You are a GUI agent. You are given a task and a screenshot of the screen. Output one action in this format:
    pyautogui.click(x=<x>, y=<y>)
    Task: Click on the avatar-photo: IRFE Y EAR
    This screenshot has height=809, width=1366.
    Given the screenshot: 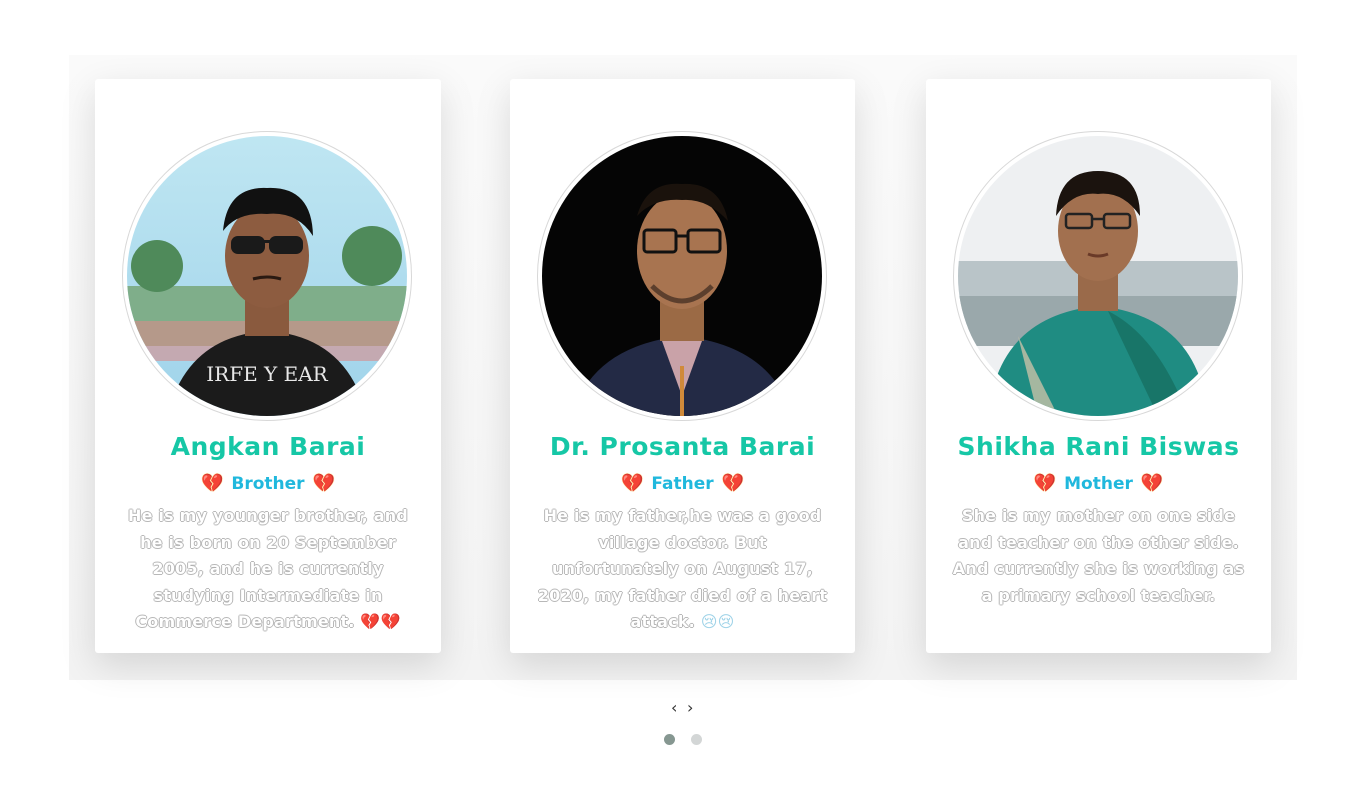 What is the action you would take?
    pyautogui.click(x=267, y=276)
    